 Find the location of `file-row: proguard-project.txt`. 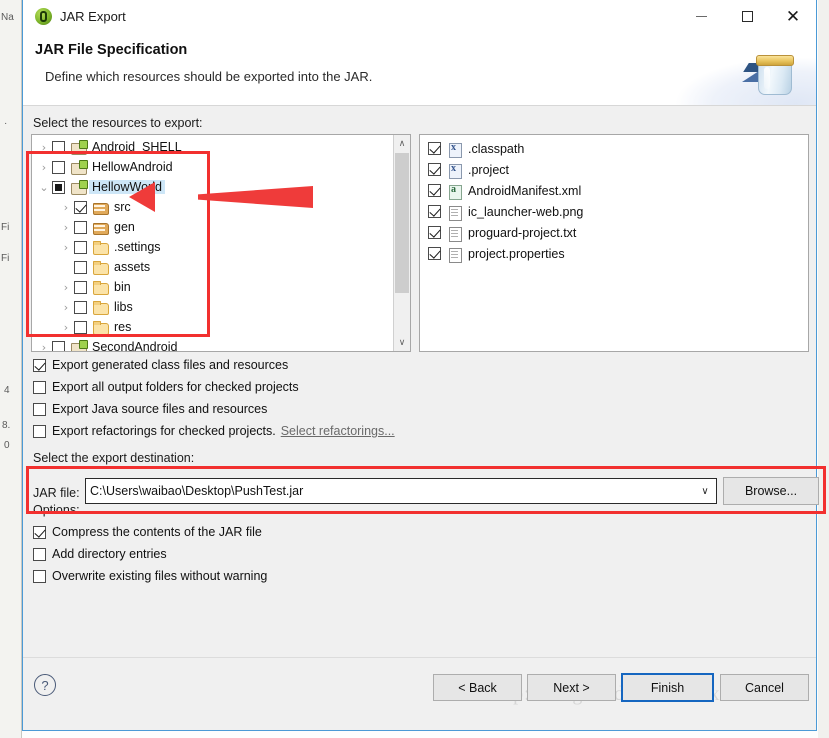

file-row: proguard-project.txt is located at coordinates (613, 232).